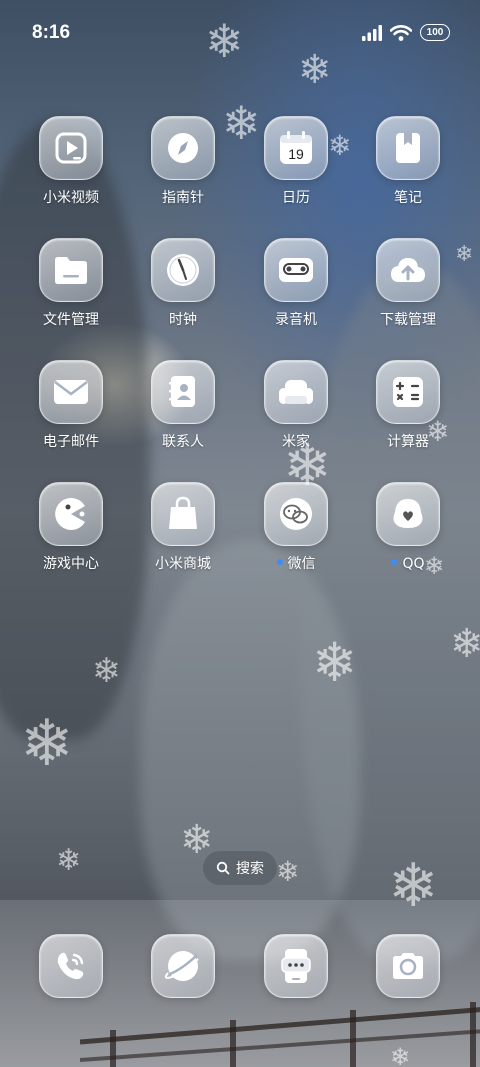 The width and height of the screenshot is (480, 1067). What do you see at coordinates (408, 148) in the screenshot?
I see `notebook-icon` at bounding box center [408, 148].